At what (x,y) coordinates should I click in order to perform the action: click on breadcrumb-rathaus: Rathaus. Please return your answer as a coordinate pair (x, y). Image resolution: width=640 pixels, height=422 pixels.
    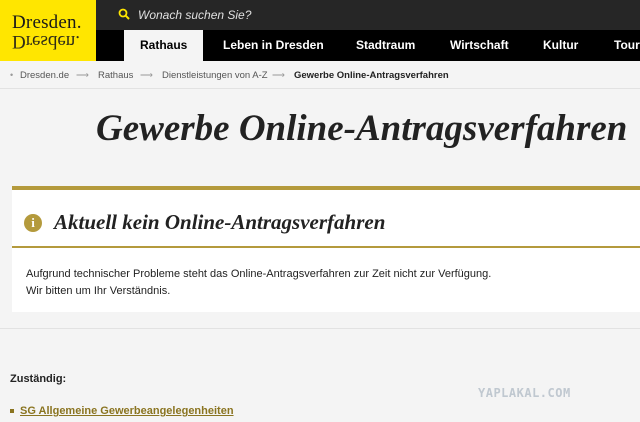
    Looking at the image, I should click on (115, 75).